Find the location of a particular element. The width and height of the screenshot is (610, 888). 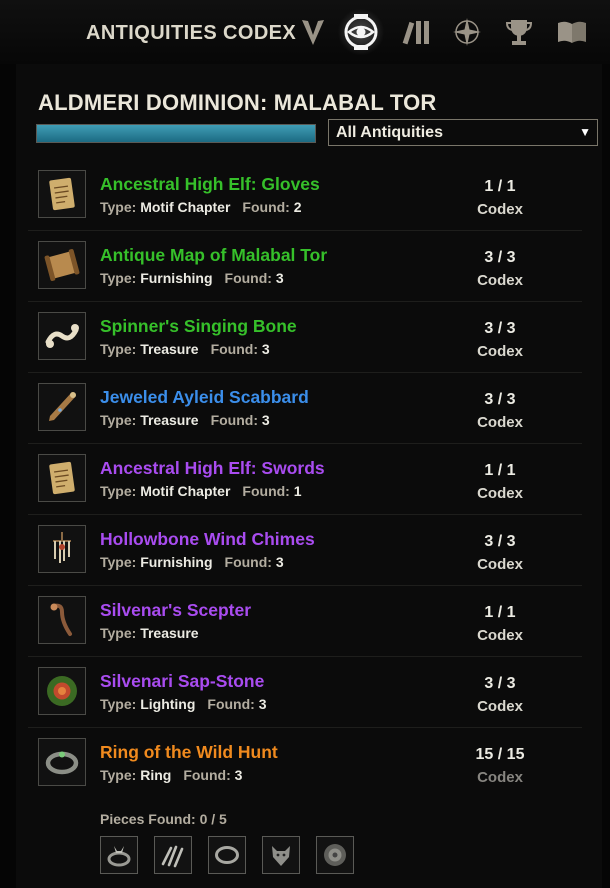

wolf-ring-icon is located at coordinates (119, 855).